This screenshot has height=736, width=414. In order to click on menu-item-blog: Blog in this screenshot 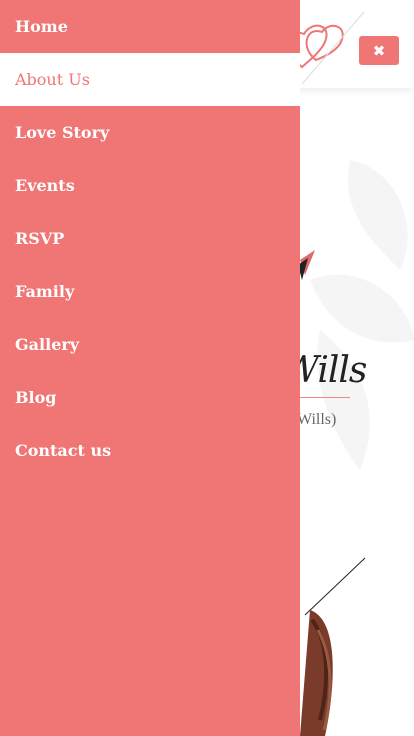, I will do `click(150, 397)`.